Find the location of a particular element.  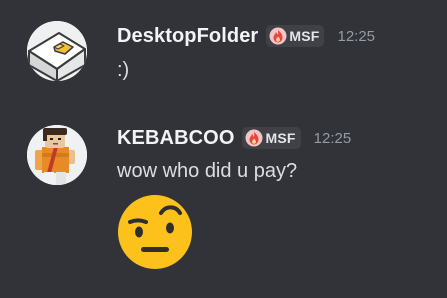

username: DesktopFolder is located at coordinates (187, 36).